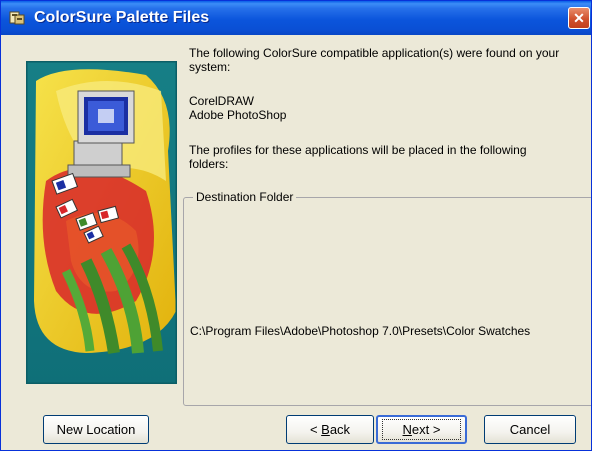 The width and height of the screenshot is (592, 451). What do you see at coordinates (245, 197) in the screenshot?
I see `destination-folder-legend: Destination Folder` at bounding box center [245, 197].